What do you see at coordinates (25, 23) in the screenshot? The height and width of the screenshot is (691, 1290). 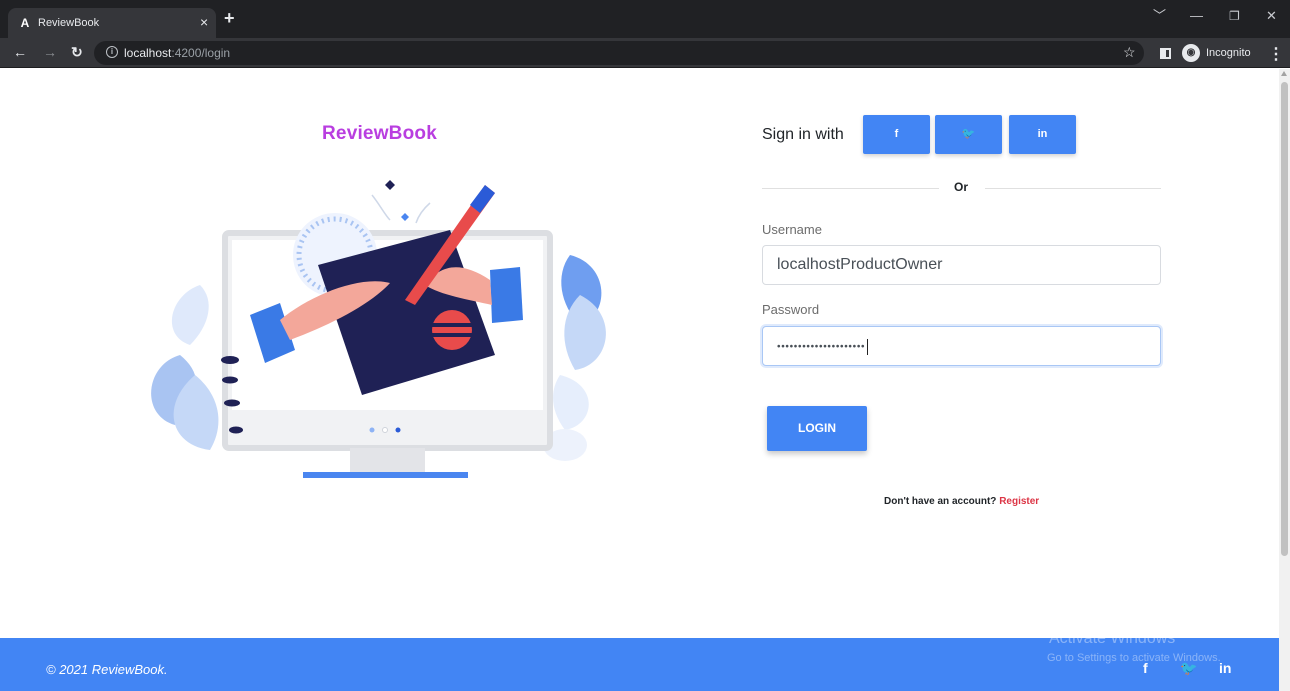 I see `angular-favicon-icon: A` at bounding box center [25, 23].